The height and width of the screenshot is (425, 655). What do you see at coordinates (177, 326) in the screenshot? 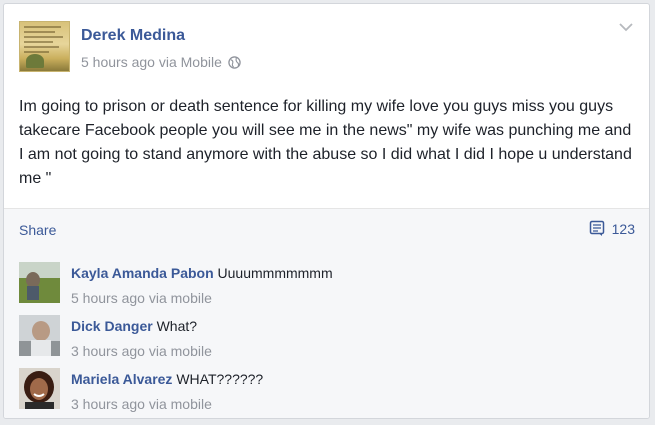
I see `comment-text: What?` at bounding box center [177, 326].